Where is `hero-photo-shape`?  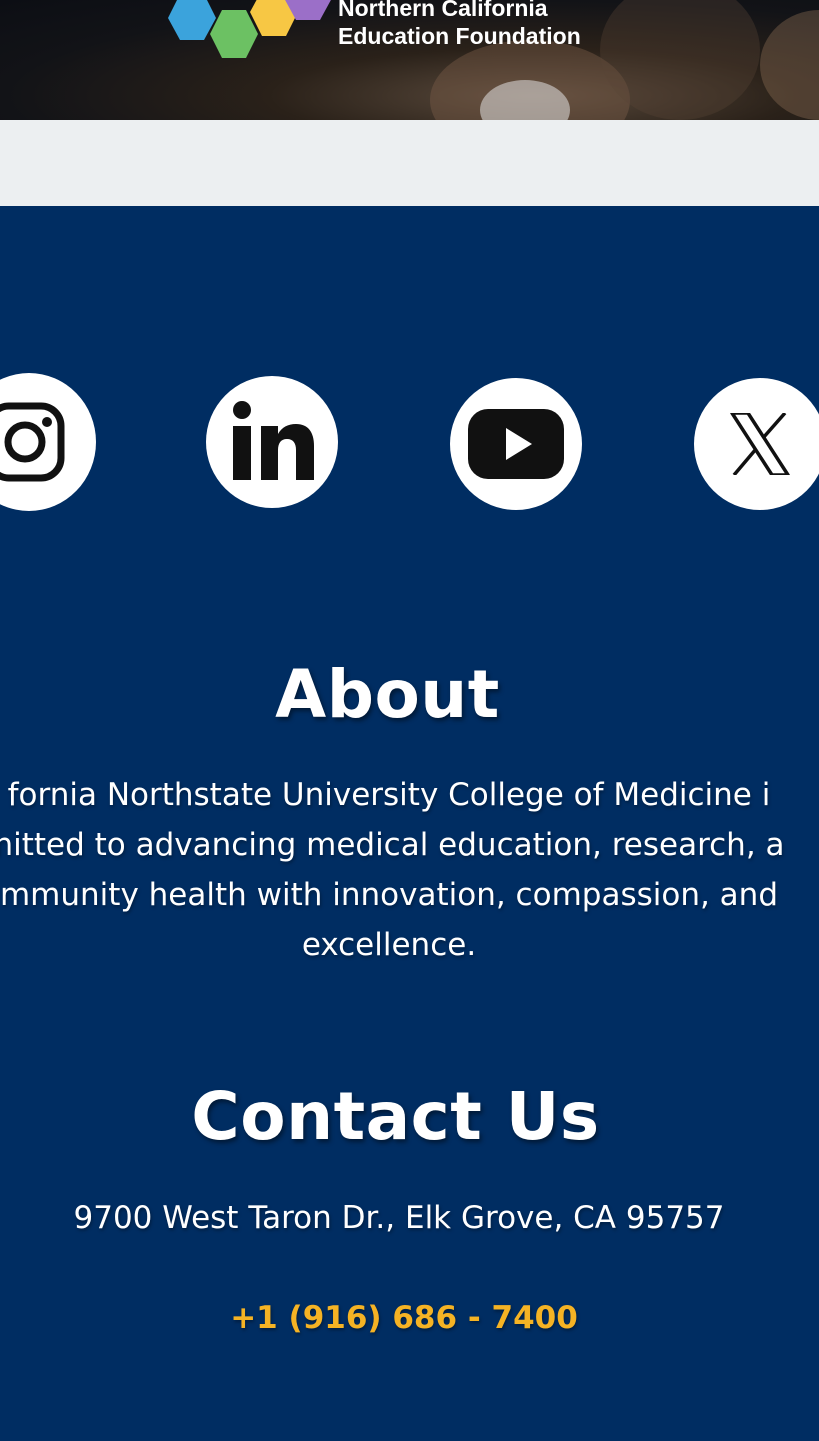
hero-photo-shape is located at coordinates (789, 65).